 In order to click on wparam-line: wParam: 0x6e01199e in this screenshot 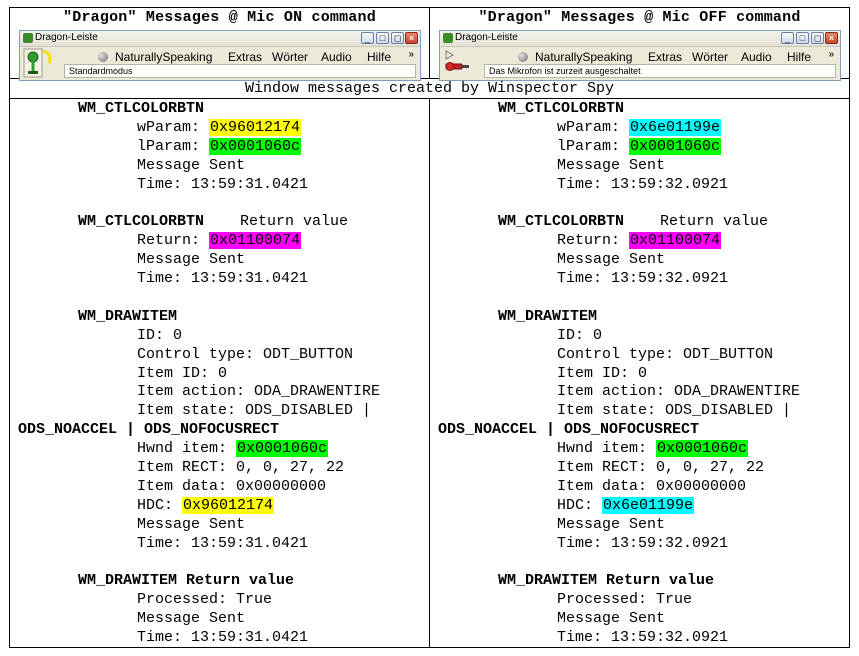, I will do `click(639, 127)`.